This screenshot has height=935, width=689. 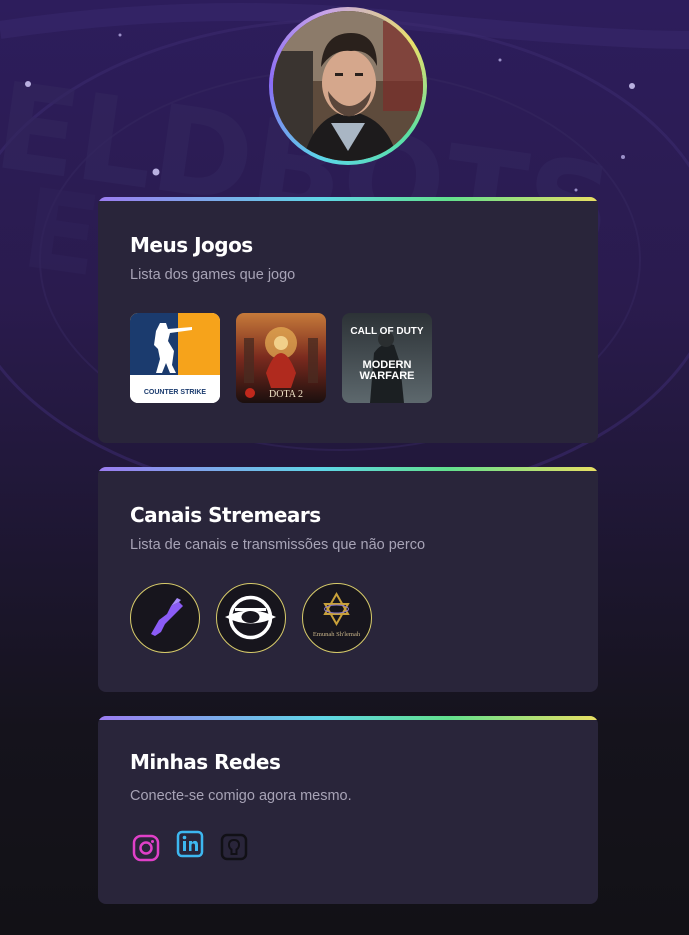 I want to click on profile-avatar, so click(x=348, y=86).